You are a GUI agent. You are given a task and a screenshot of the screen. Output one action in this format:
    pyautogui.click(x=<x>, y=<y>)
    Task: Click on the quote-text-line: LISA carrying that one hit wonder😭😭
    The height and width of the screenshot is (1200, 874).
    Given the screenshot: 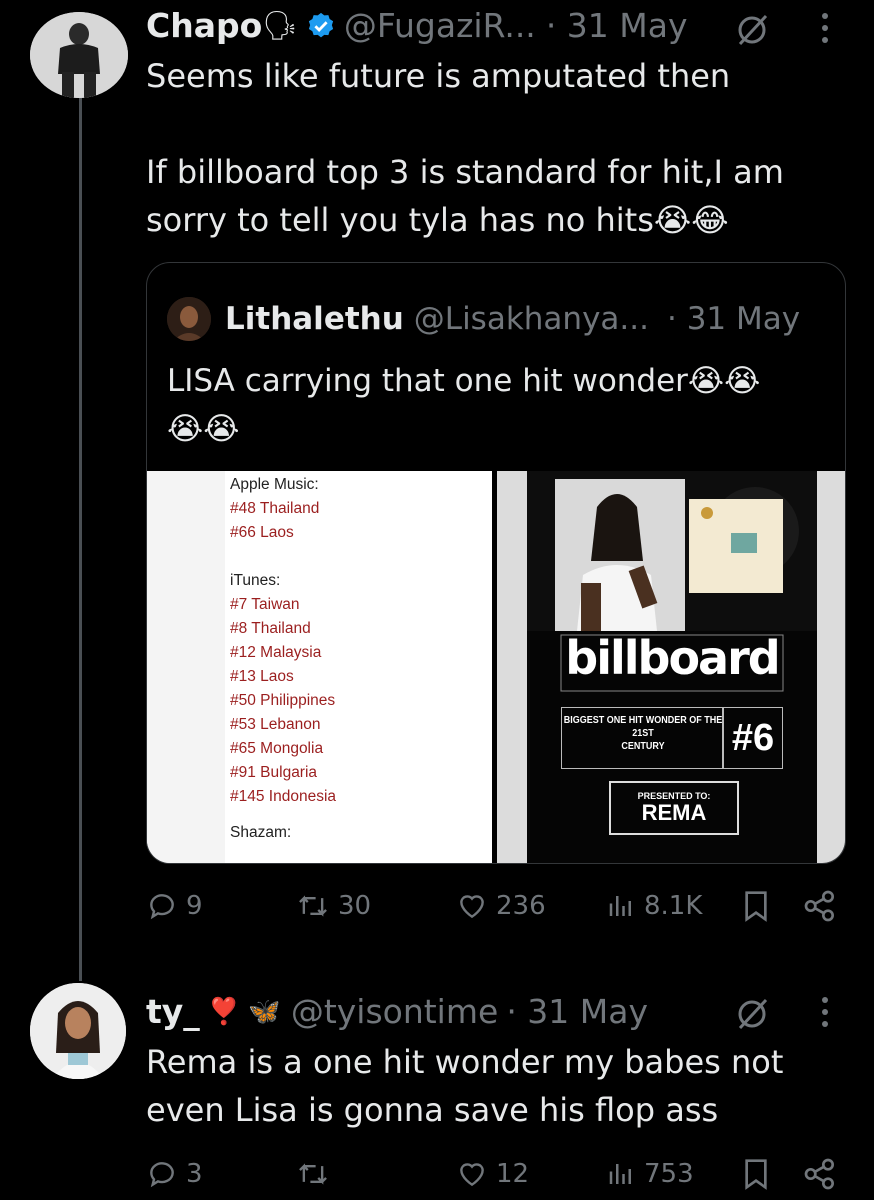 What is the action you would take?
    pyautogui.click(x=464, y=381)
    